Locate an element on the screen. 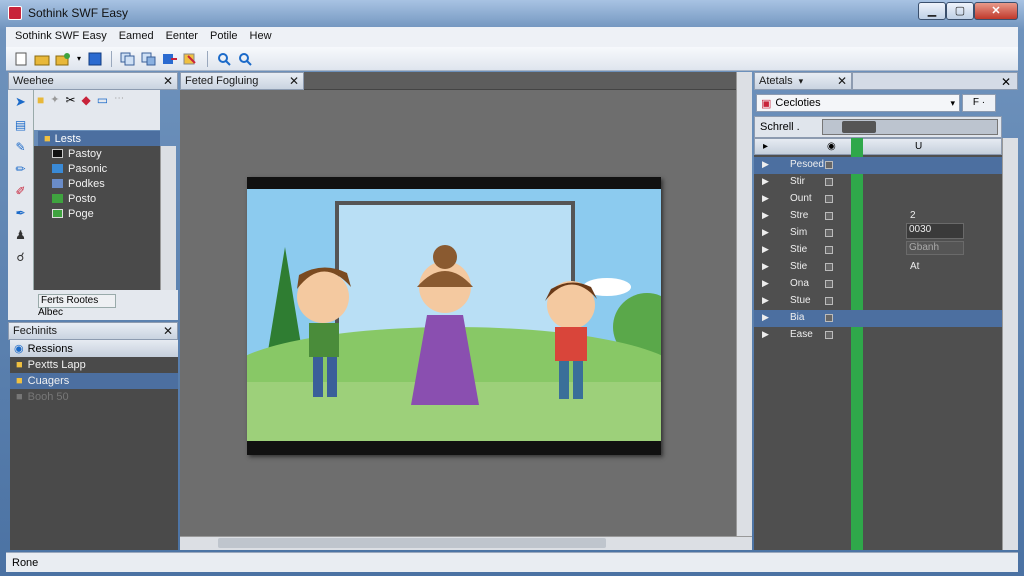 The image size is (1024, 576). more-icon: ⋯ is located at coordinates (119, 110).